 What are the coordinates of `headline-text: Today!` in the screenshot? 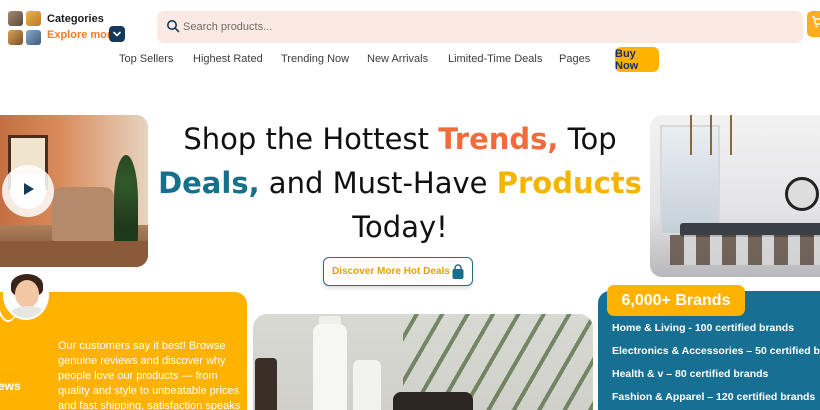 It's located at (400, 227).